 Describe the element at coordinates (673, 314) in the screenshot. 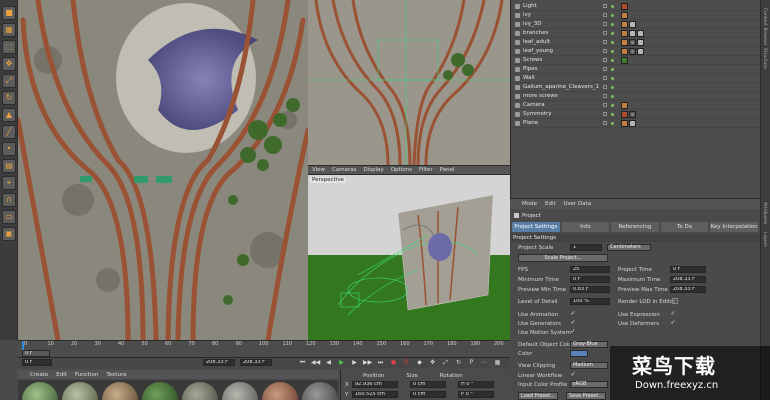

I see `use-expression-checkbox: ✓` at that location.